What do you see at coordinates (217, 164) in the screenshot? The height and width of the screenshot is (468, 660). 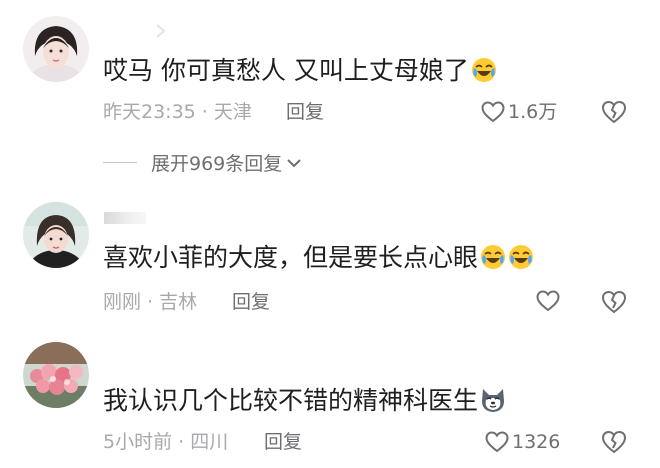 I see `expand-replies-label: 展开969条回复` at bounding box center [217, 164].